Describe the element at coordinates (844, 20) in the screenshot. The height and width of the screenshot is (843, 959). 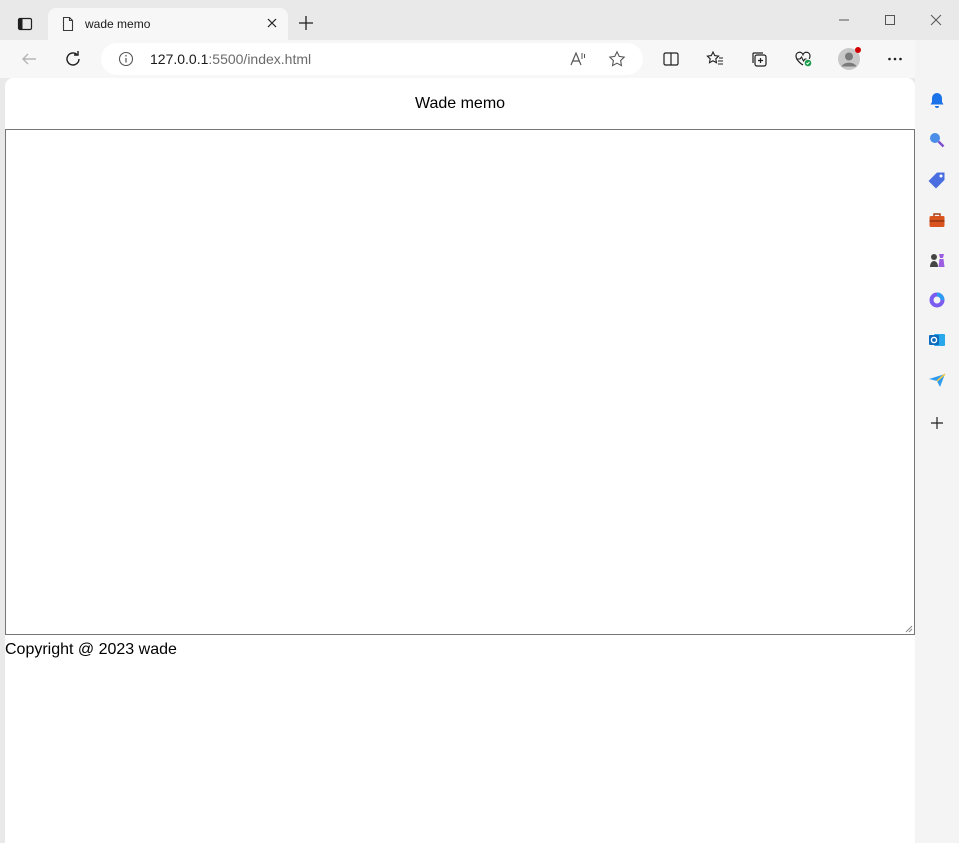
I see `minimize-icon` at that location.